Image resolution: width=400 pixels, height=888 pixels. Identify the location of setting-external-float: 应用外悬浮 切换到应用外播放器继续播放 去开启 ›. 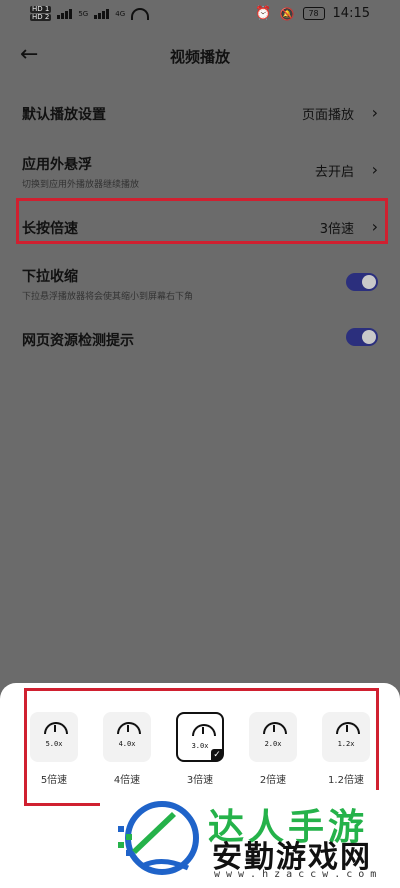
(200, 172).